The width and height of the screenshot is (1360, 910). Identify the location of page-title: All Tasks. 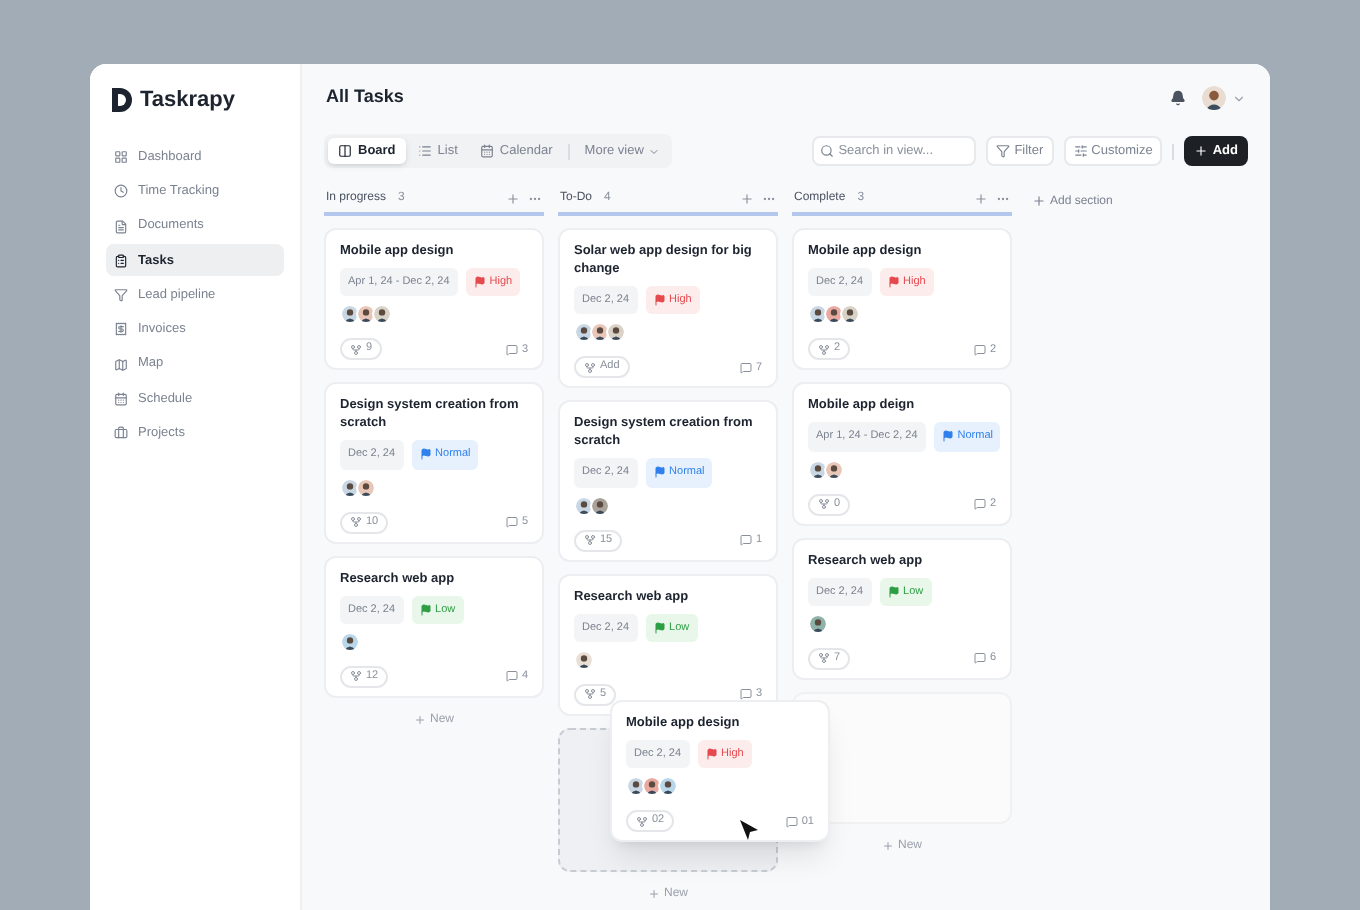
(365, 97).